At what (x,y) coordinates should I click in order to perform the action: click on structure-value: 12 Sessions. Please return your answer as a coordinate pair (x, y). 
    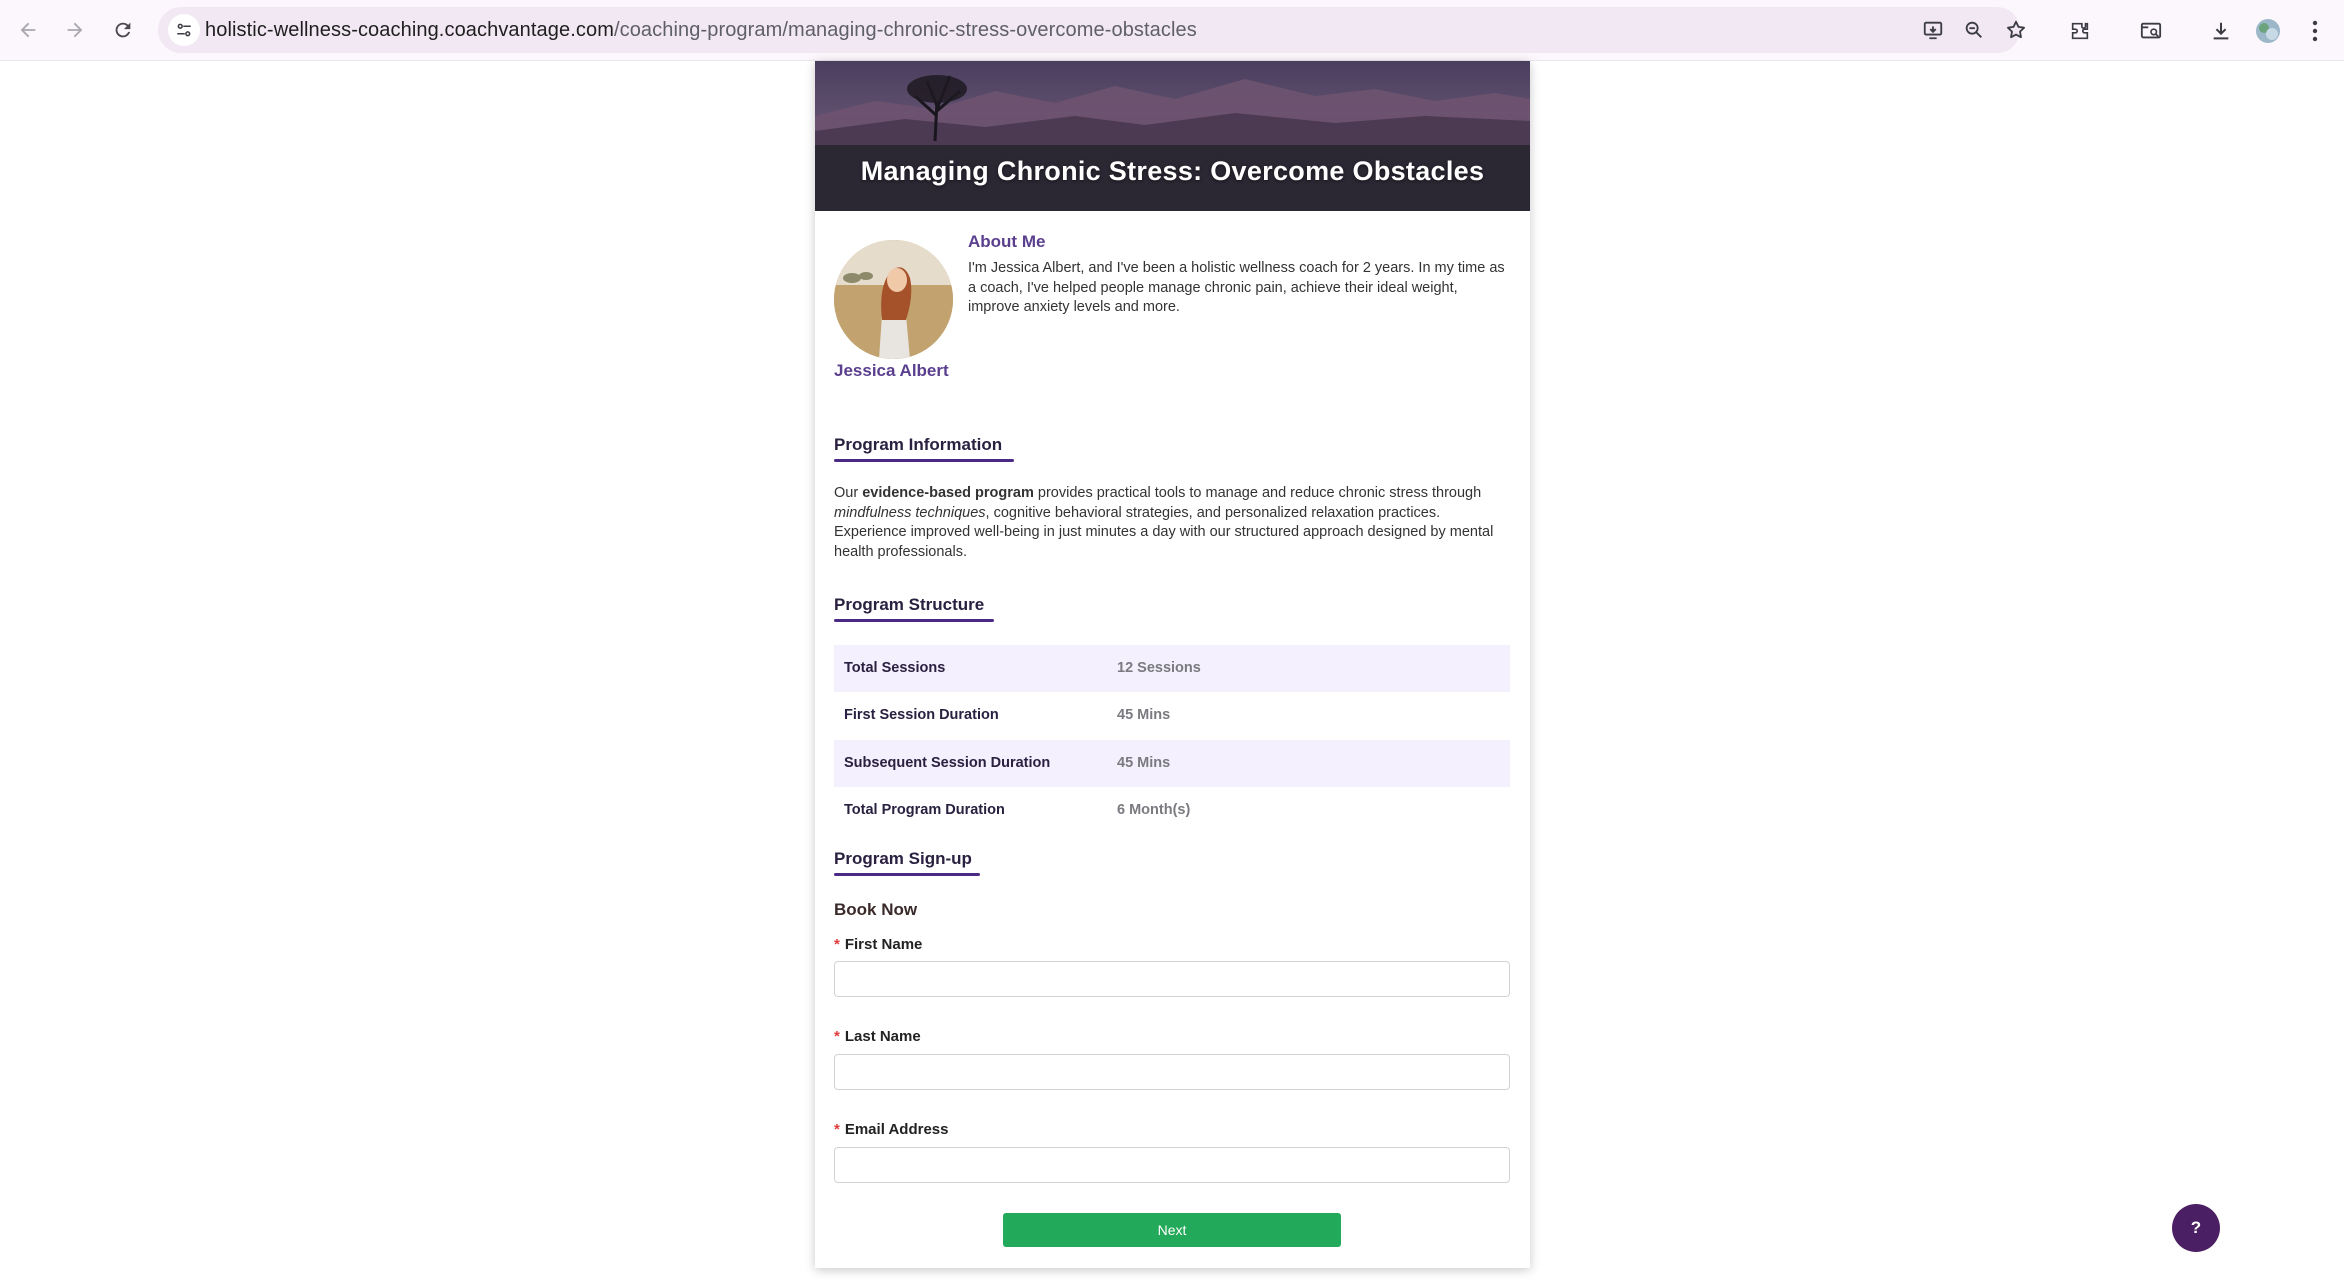
    Looking at the image, I should click on (1159, 668).